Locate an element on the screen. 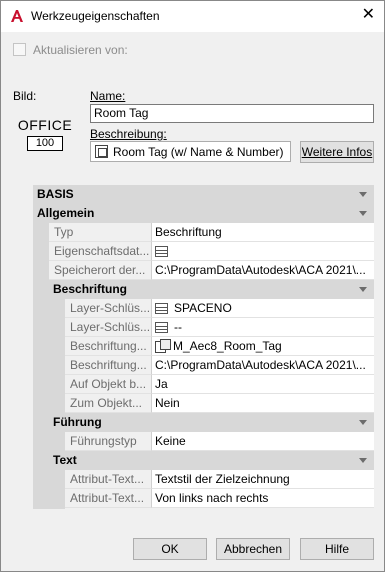 This screenshot has width=385, height=572. category-allgemein-label: Allgemein is located at coordinates (66, 213).